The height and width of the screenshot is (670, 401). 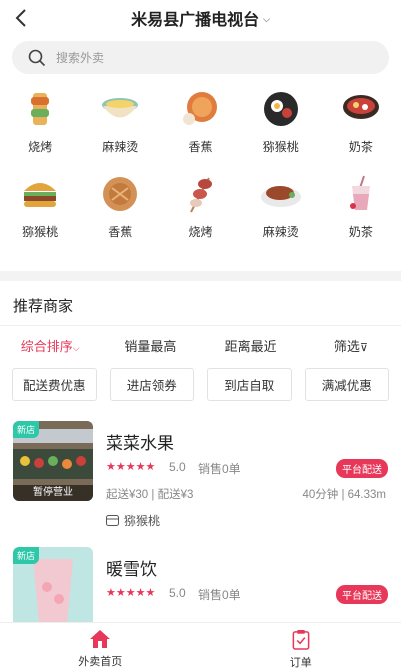 I want to click on tab-label: 订单, so click(x=300, y=663).